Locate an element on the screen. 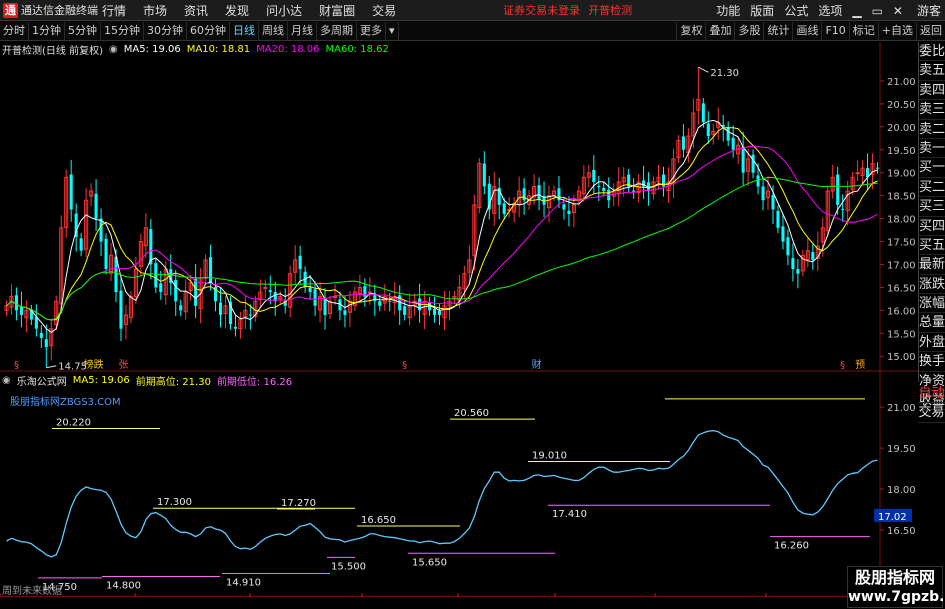 This screenshot has width=945, height=609. price-tick-label: 17.50 is located at coordinates (901, 243).